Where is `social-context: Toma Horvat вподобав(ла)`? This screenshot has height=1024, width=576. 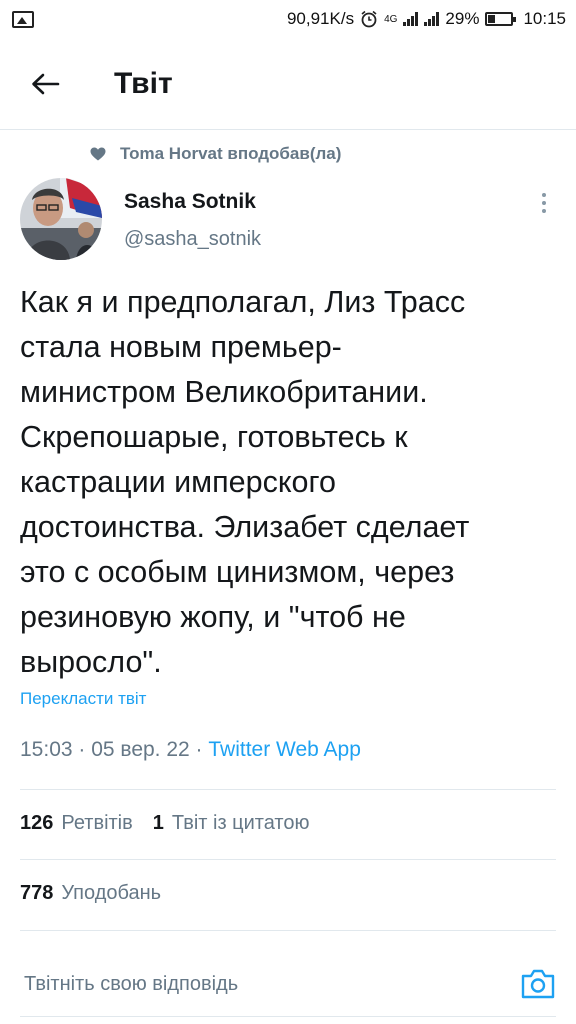
social-context: Toma Horvat вподобав(ла) is located at coordinates (215, 154).